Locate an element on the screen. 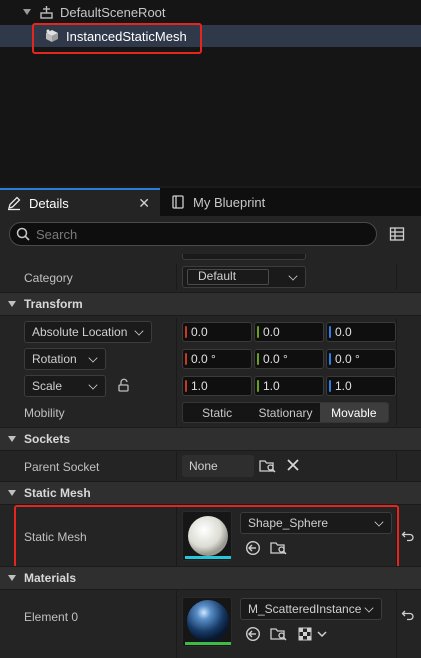 Image resolution: width=421 pixels, height=658 pixels. scale-mode-dropdown: Scale is located at coordinates (65, 386).